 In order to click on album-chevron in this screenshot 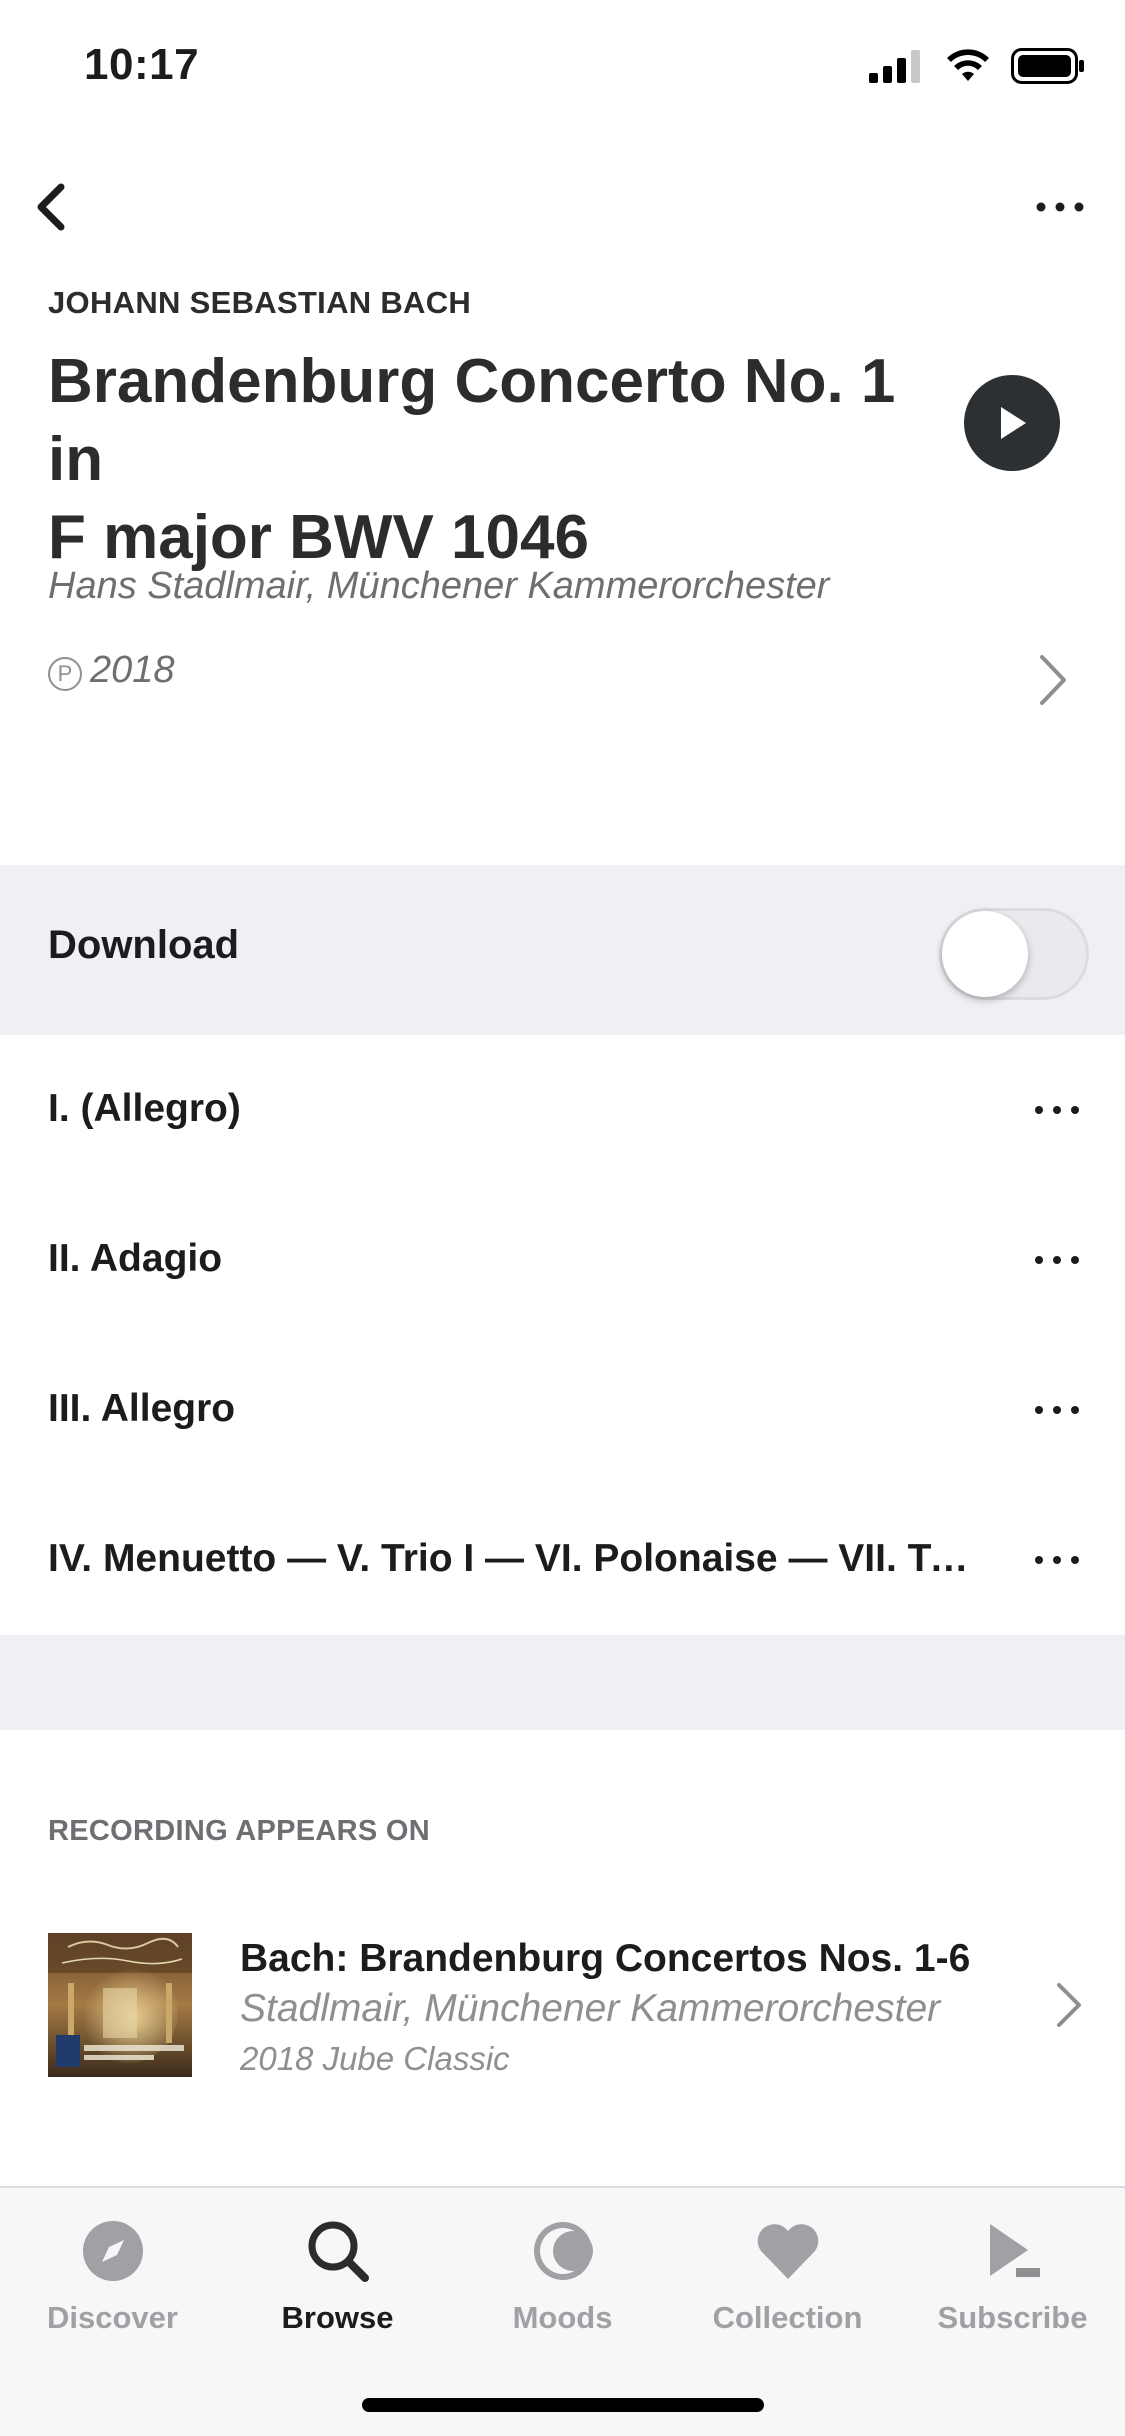, I will do `click(1069, 2005)`.